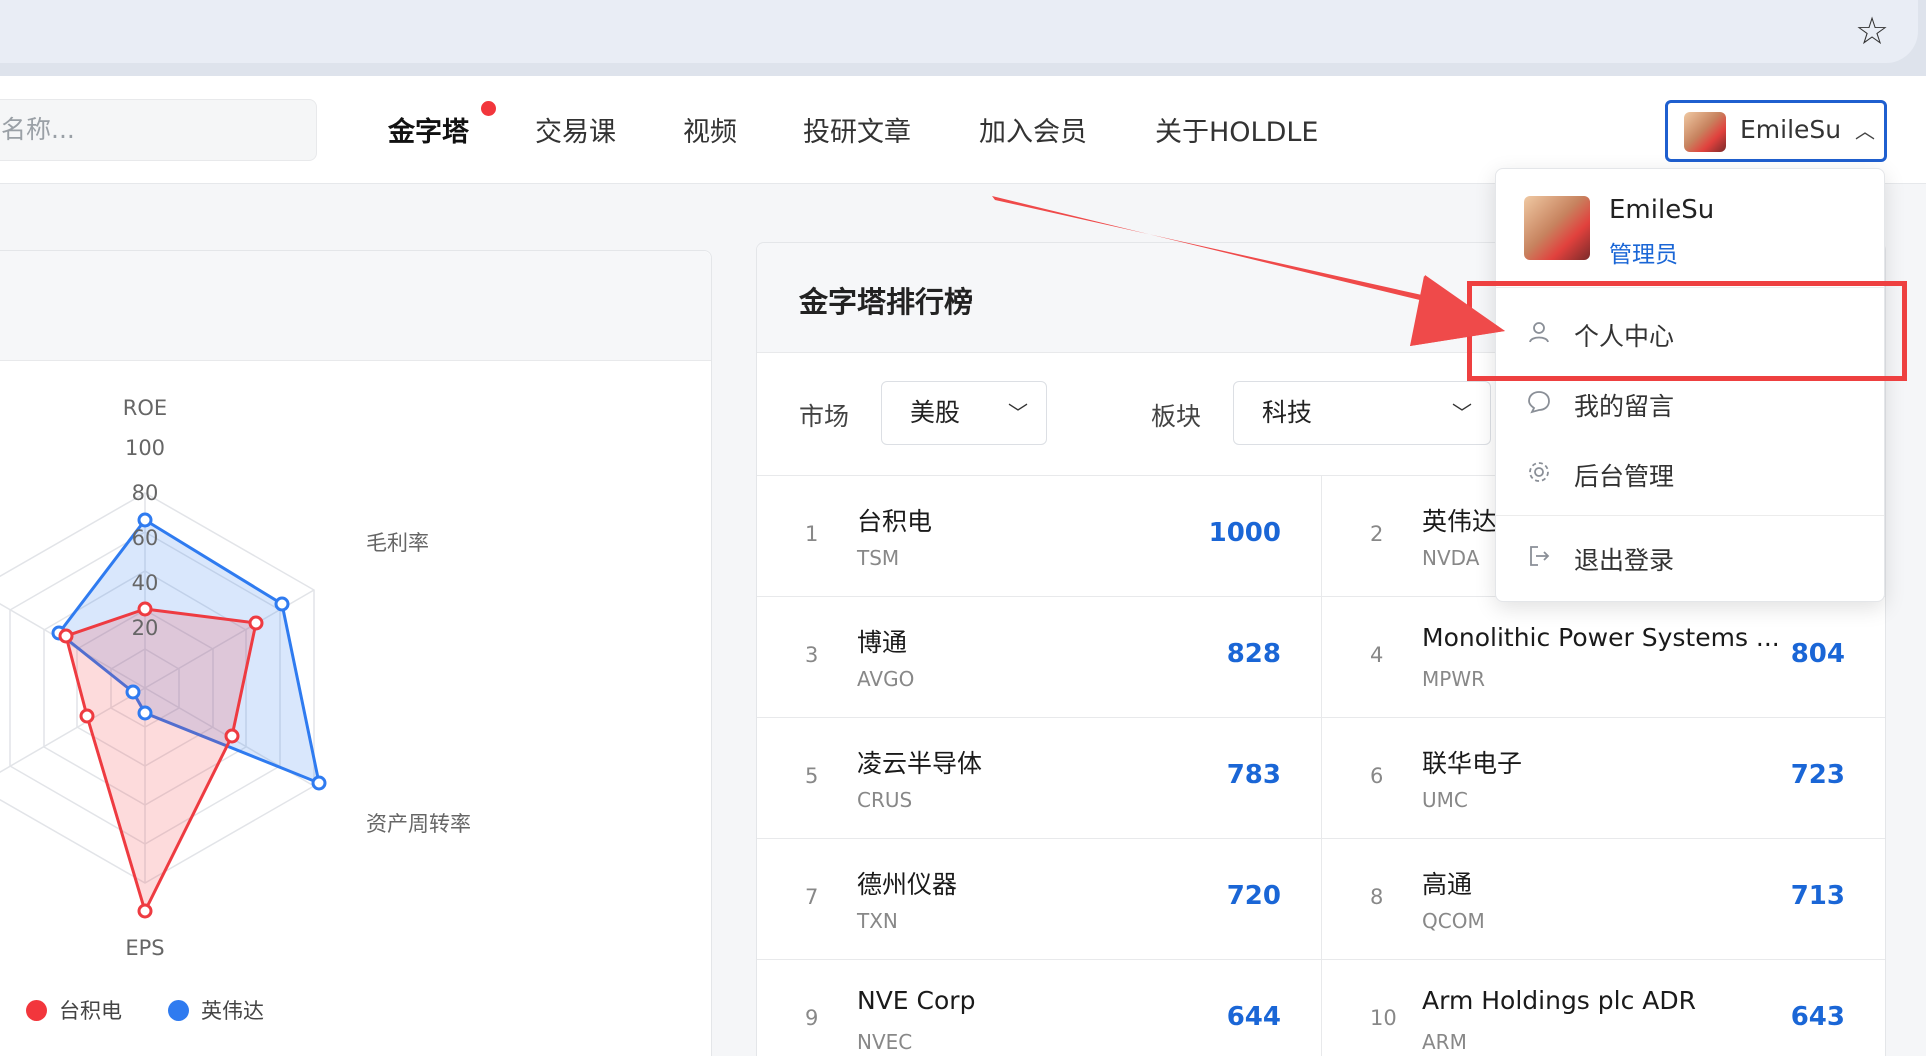 This screenshot has height=1056, width=1926. I want to click on tick-80: 80, so click(145, 493).